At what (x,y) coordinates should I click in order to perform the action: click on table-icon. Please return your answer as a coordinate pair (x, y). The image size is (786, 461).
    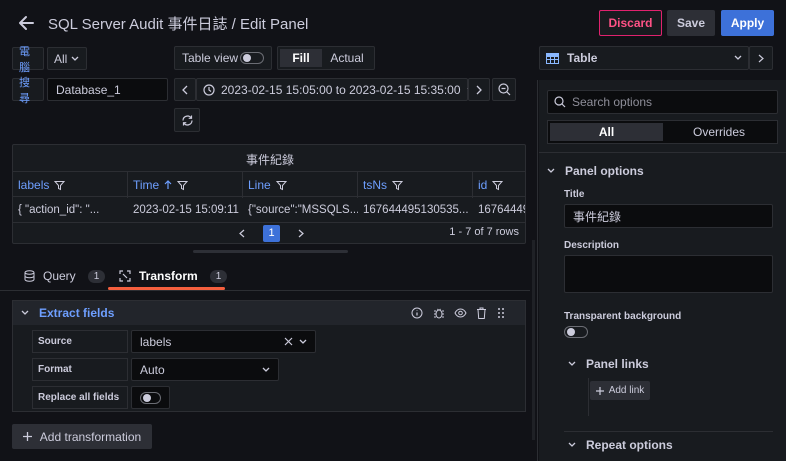
    Looking at the image, I should click on (552, 58).